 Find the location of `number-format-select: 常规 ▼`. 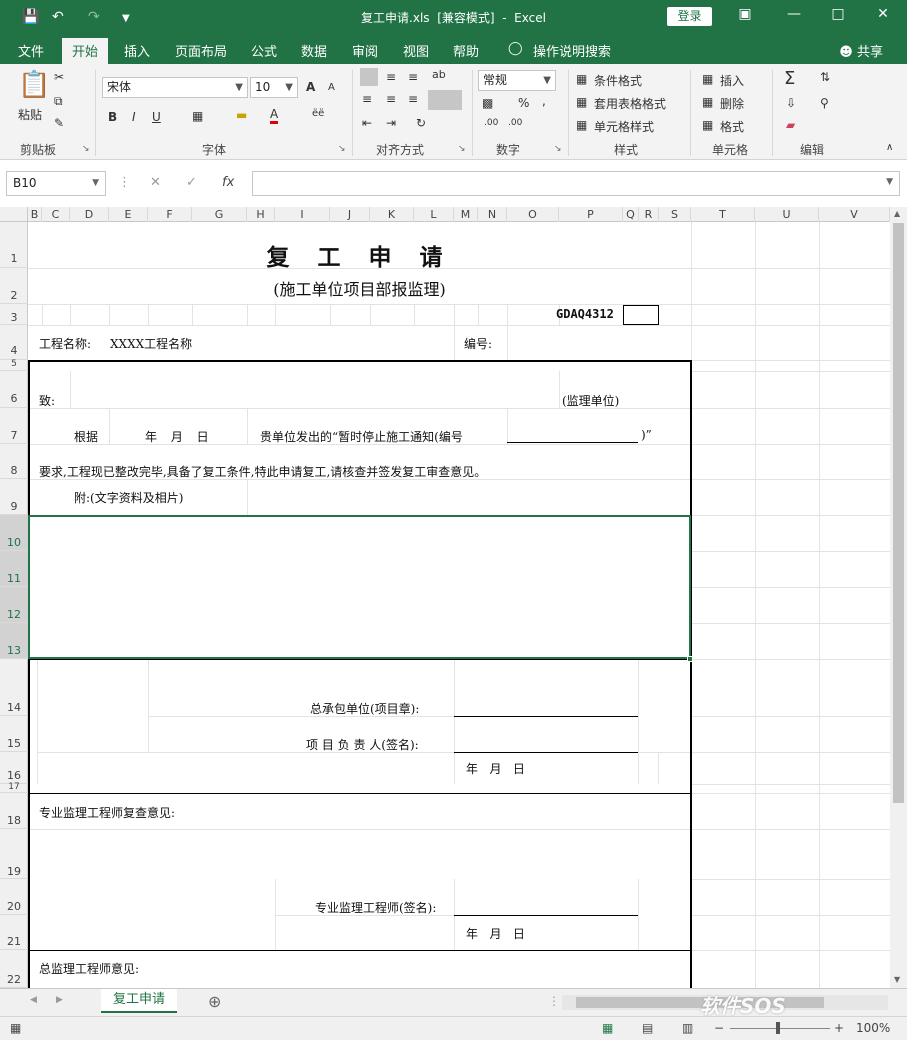

number-format-select: 常规 ▼ is located at coordinates (517, 80).